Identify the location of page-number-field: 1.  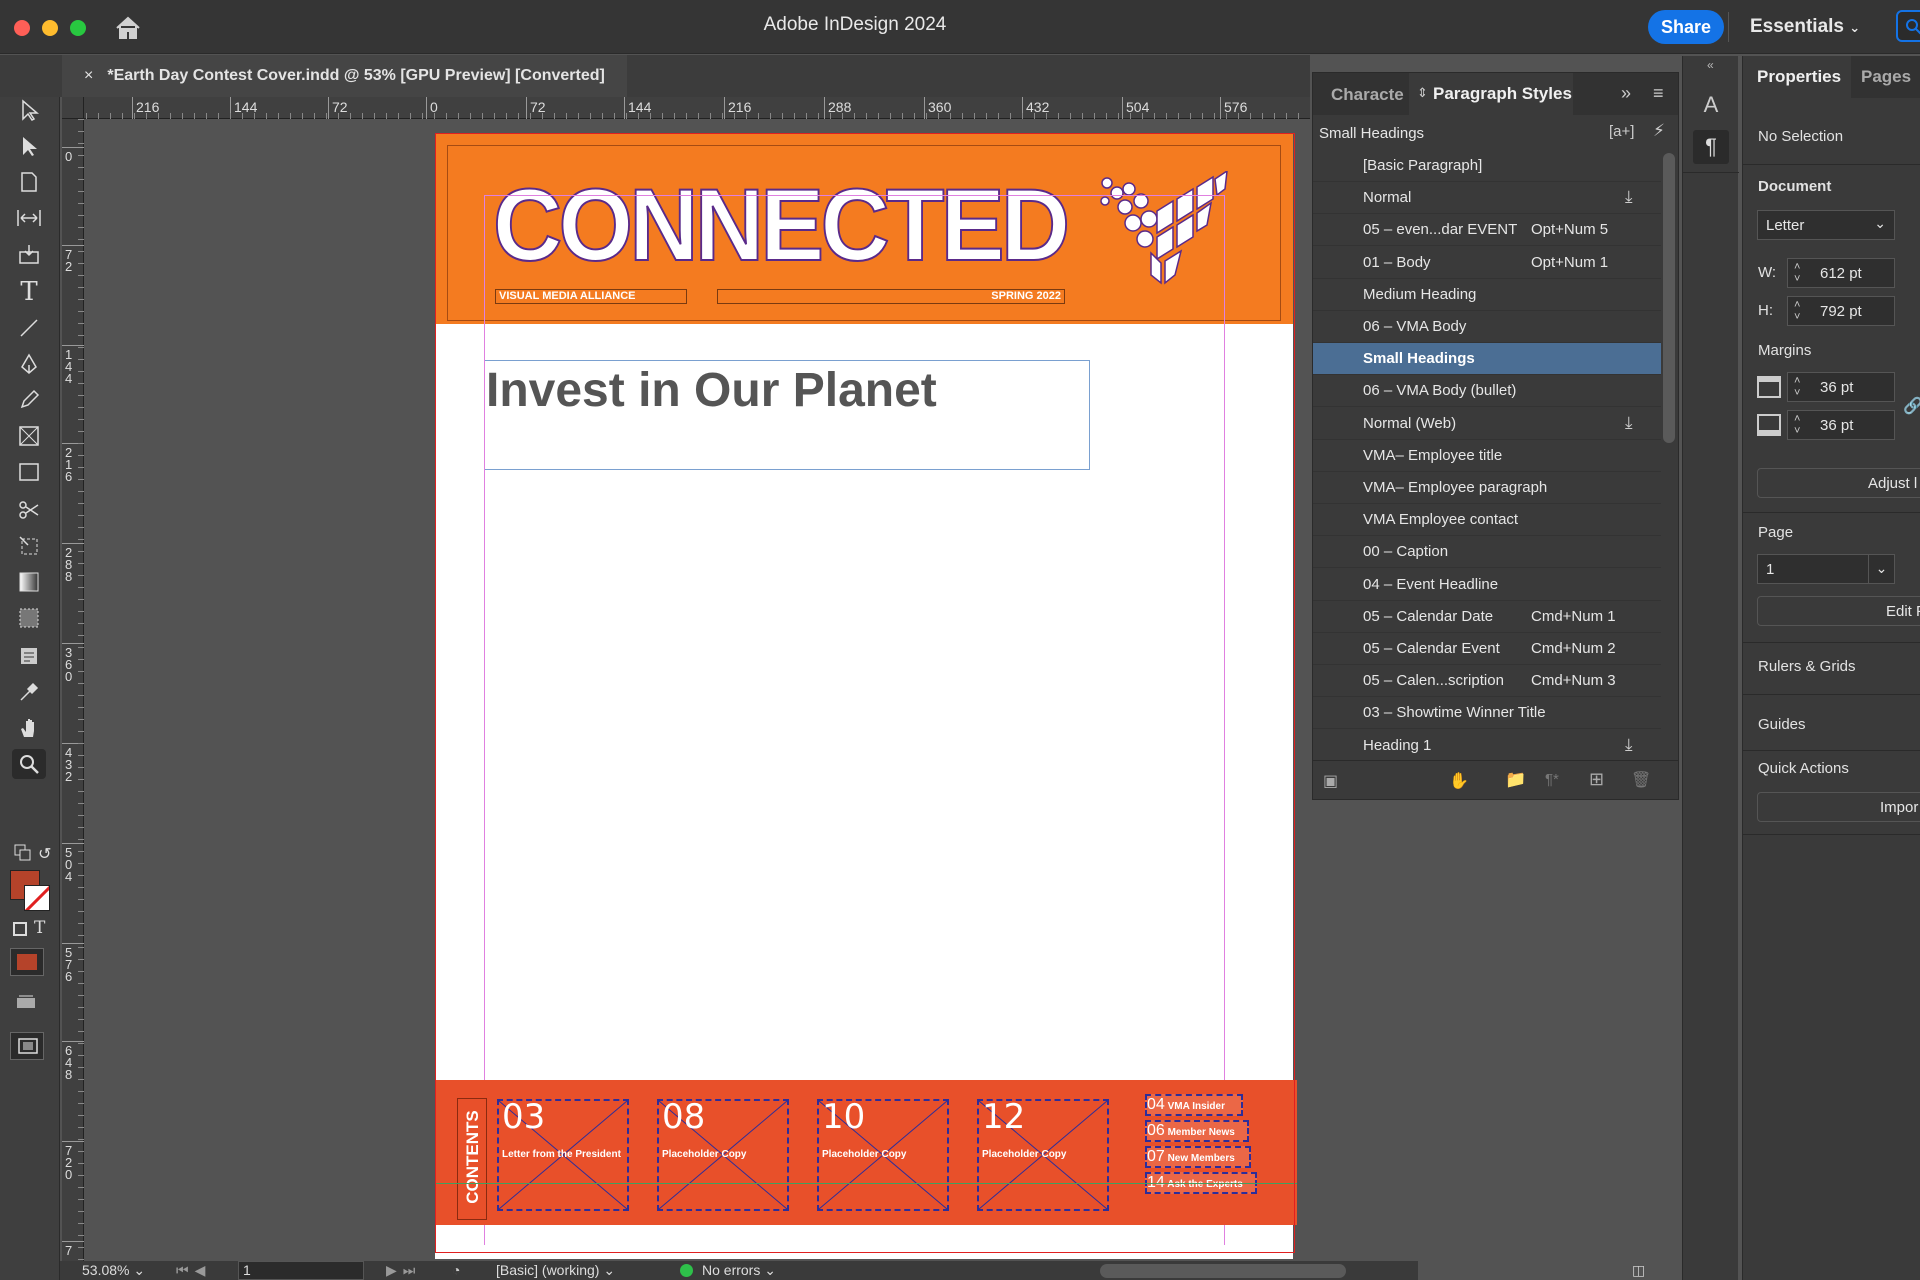
(301, 1270).